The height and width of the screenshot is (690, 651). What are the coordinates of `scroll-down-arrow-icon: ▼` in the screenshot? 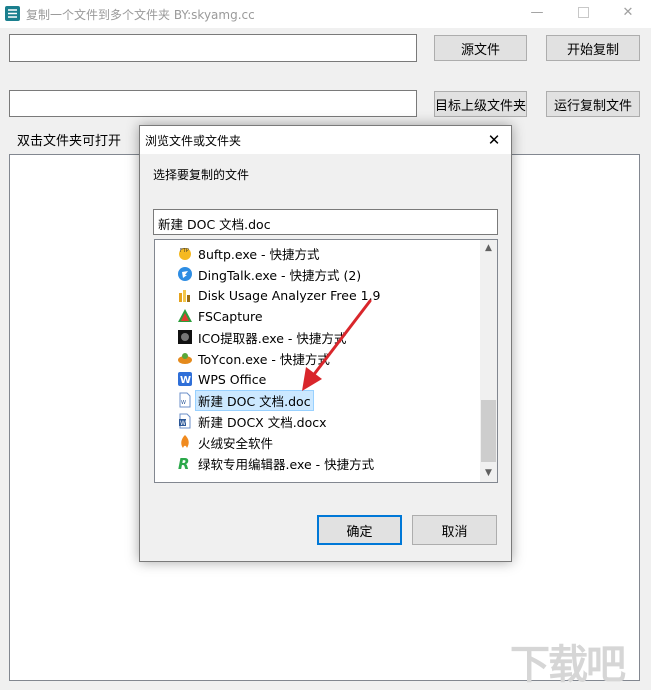 It's located at (488, 473).